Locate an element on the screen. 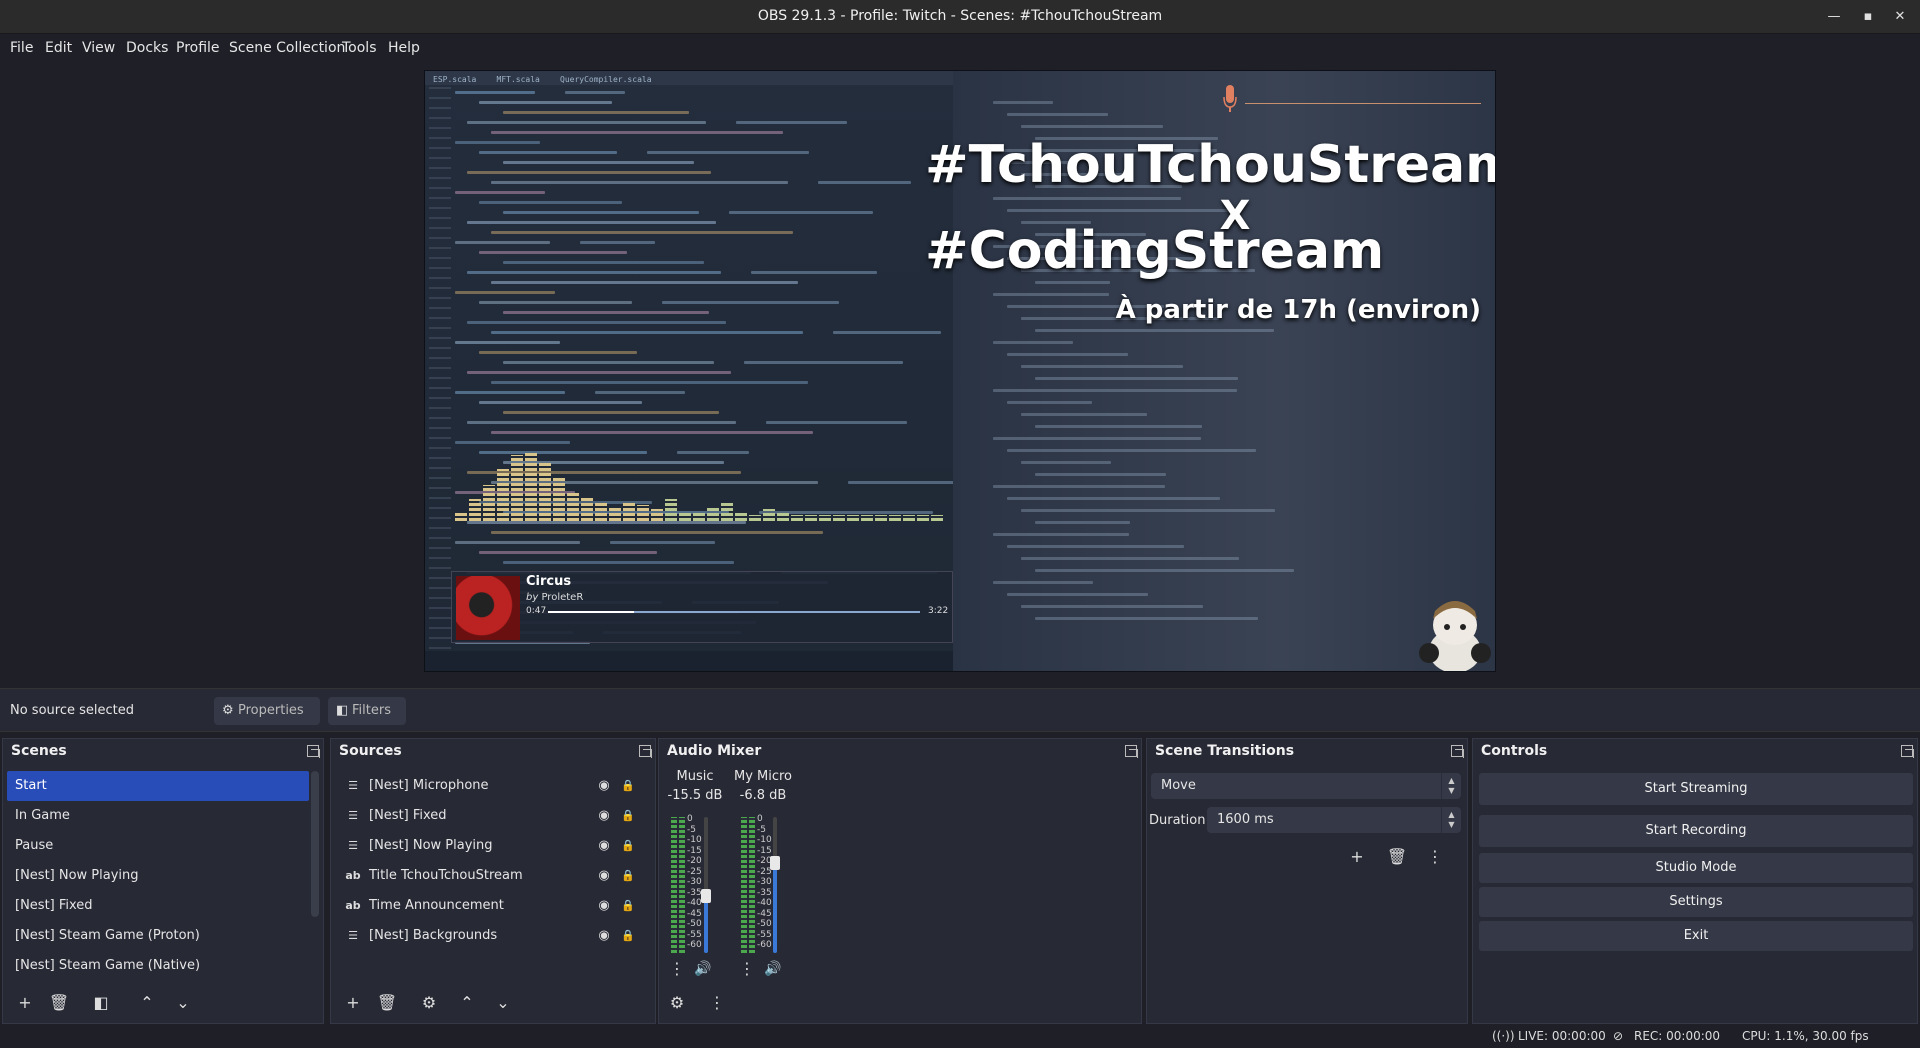  now-playing-title: Circus is located at coordinates (549, 581).